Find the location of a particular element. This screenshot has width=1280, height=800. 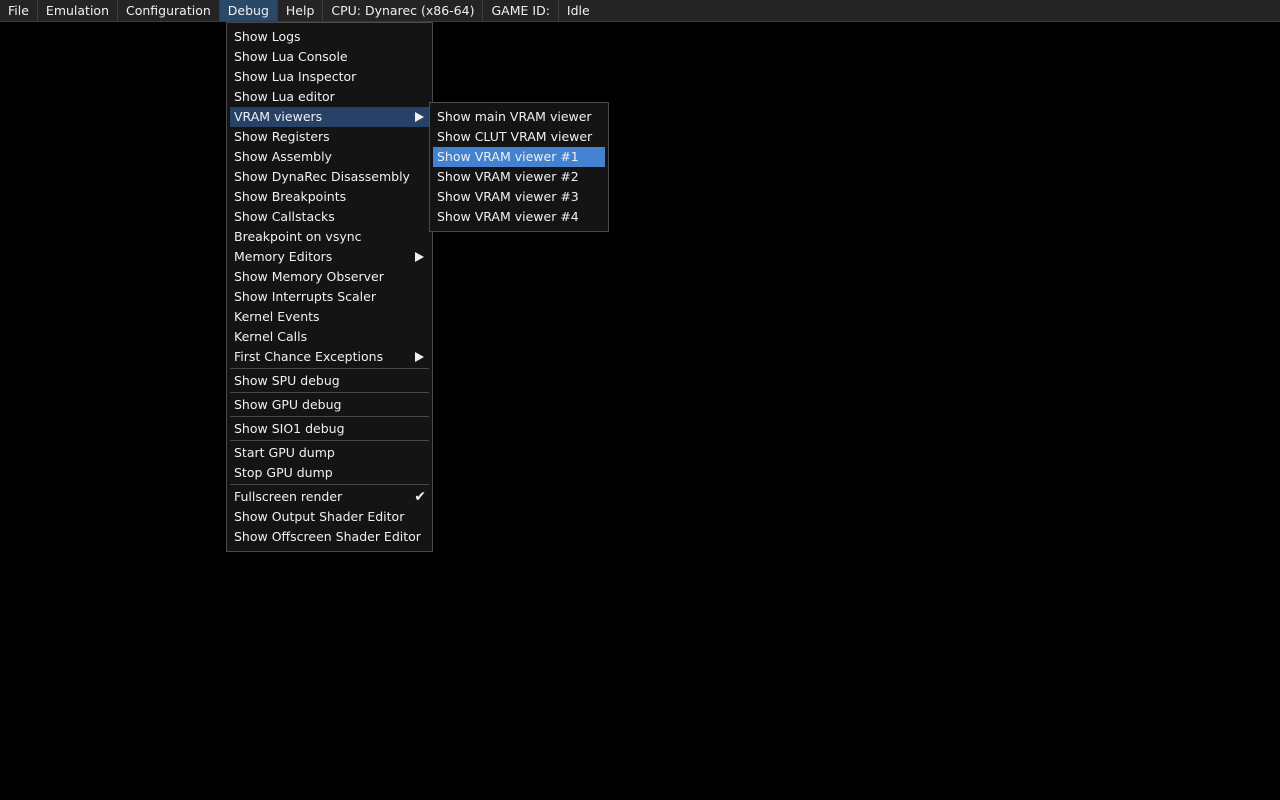

menu-item-label: VRAM viewers is located at coordinates (278, 116).